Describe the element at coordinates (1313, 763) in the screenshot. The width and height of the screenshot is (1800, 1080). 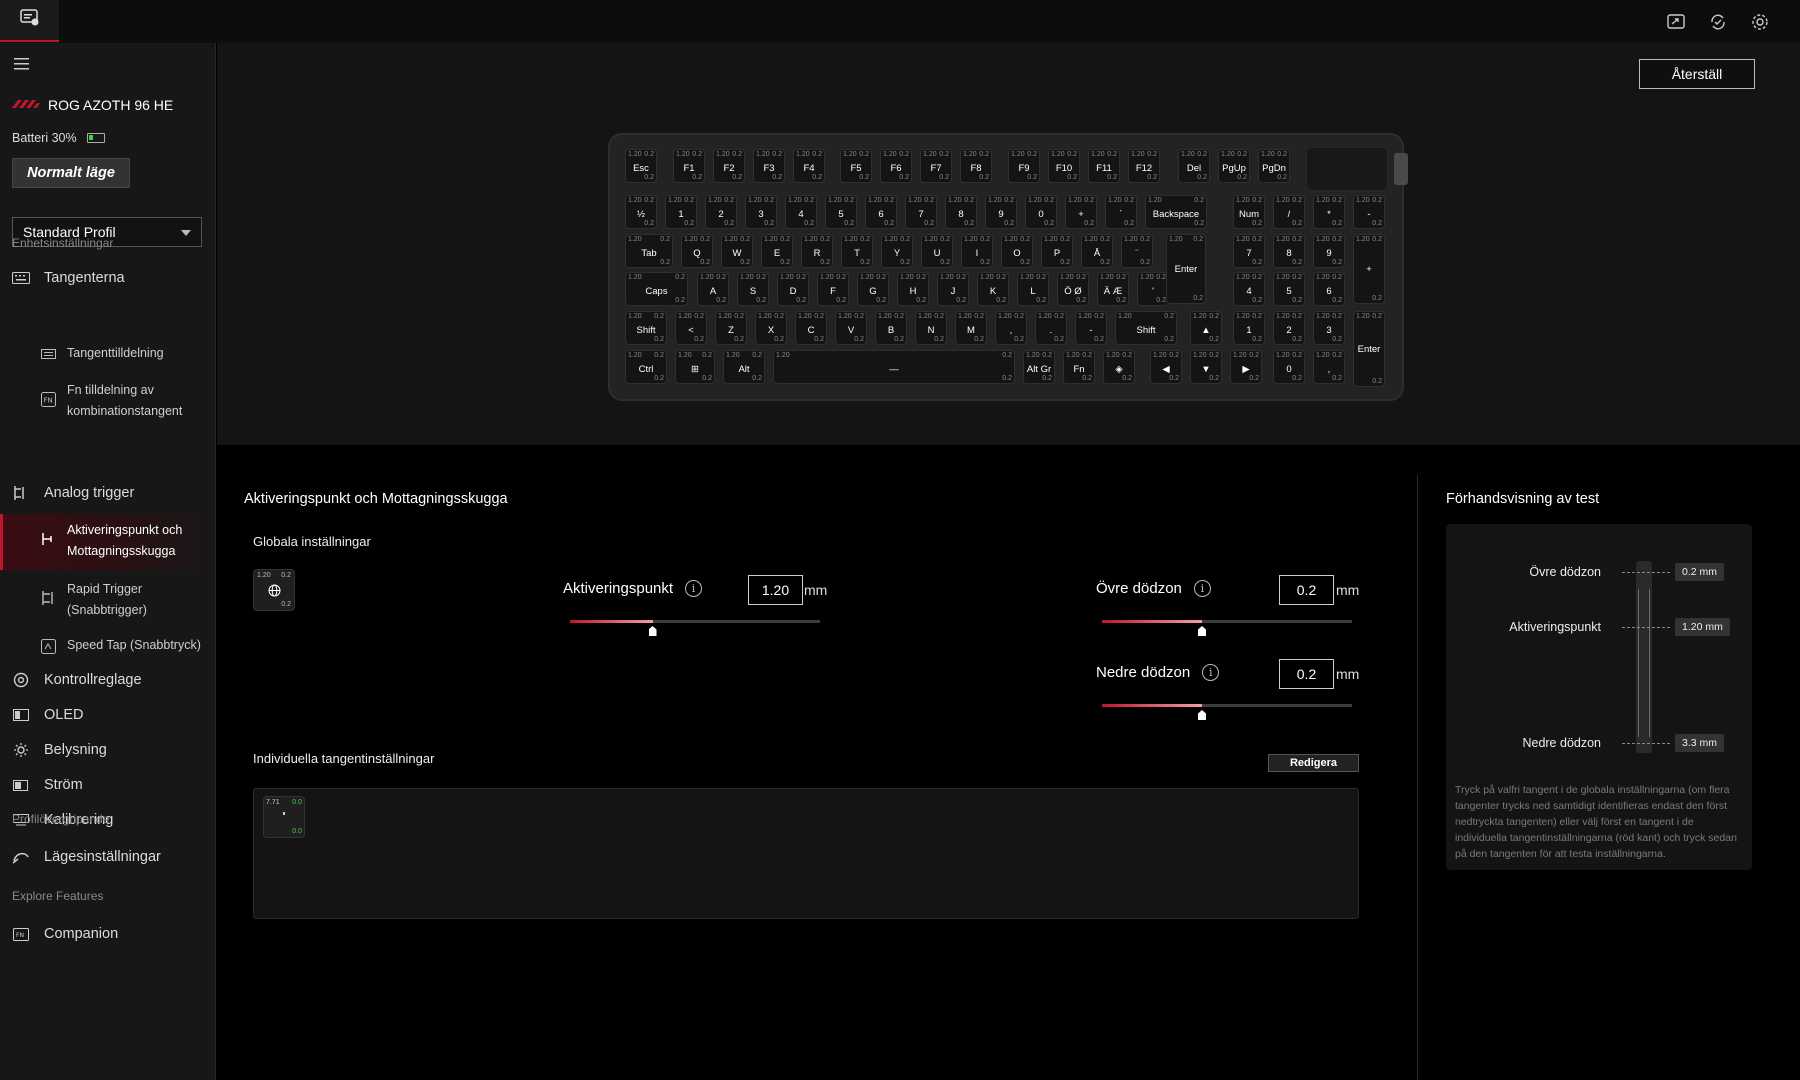
I see `edit-button: Redigera` at that location.